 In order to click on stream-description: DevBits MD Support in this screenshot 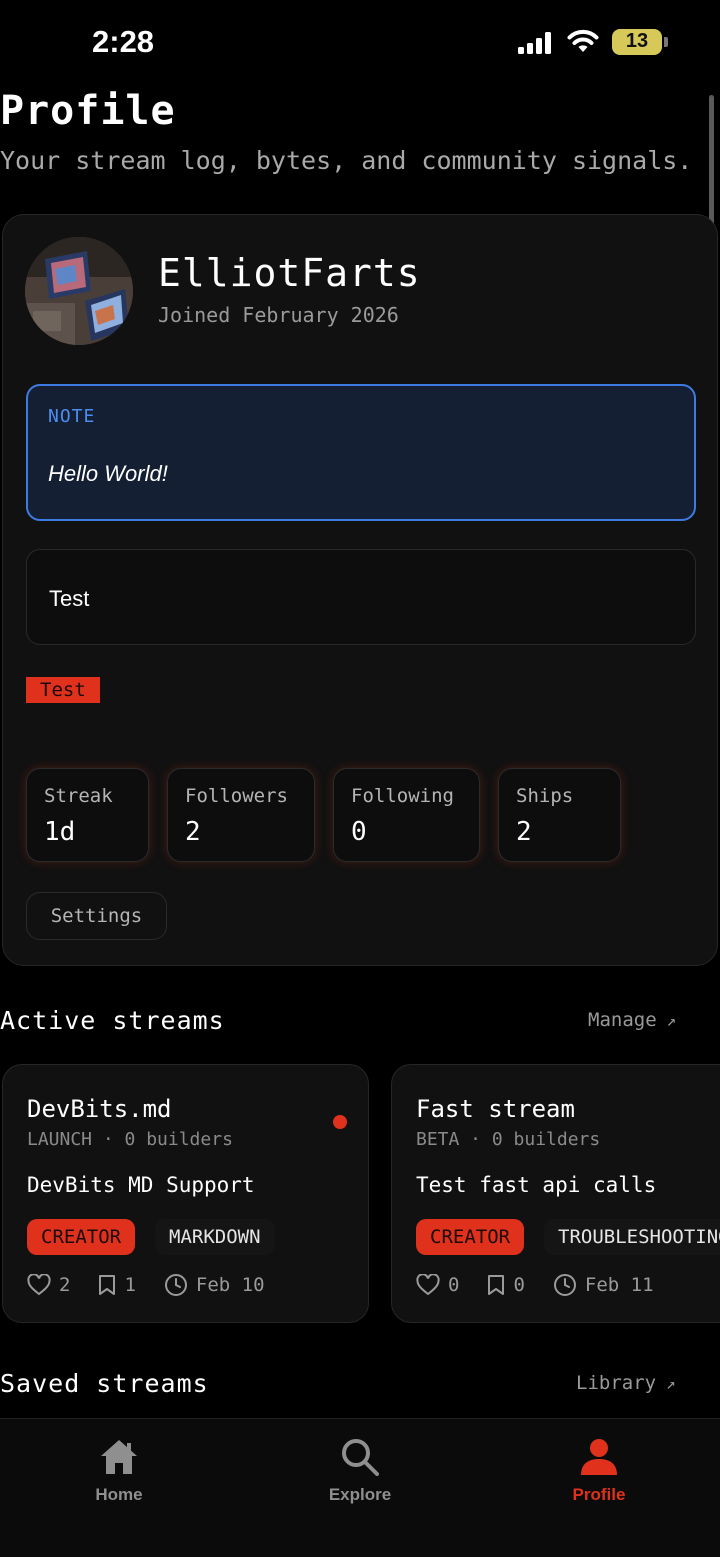, I will do `click(141, 1185)`.